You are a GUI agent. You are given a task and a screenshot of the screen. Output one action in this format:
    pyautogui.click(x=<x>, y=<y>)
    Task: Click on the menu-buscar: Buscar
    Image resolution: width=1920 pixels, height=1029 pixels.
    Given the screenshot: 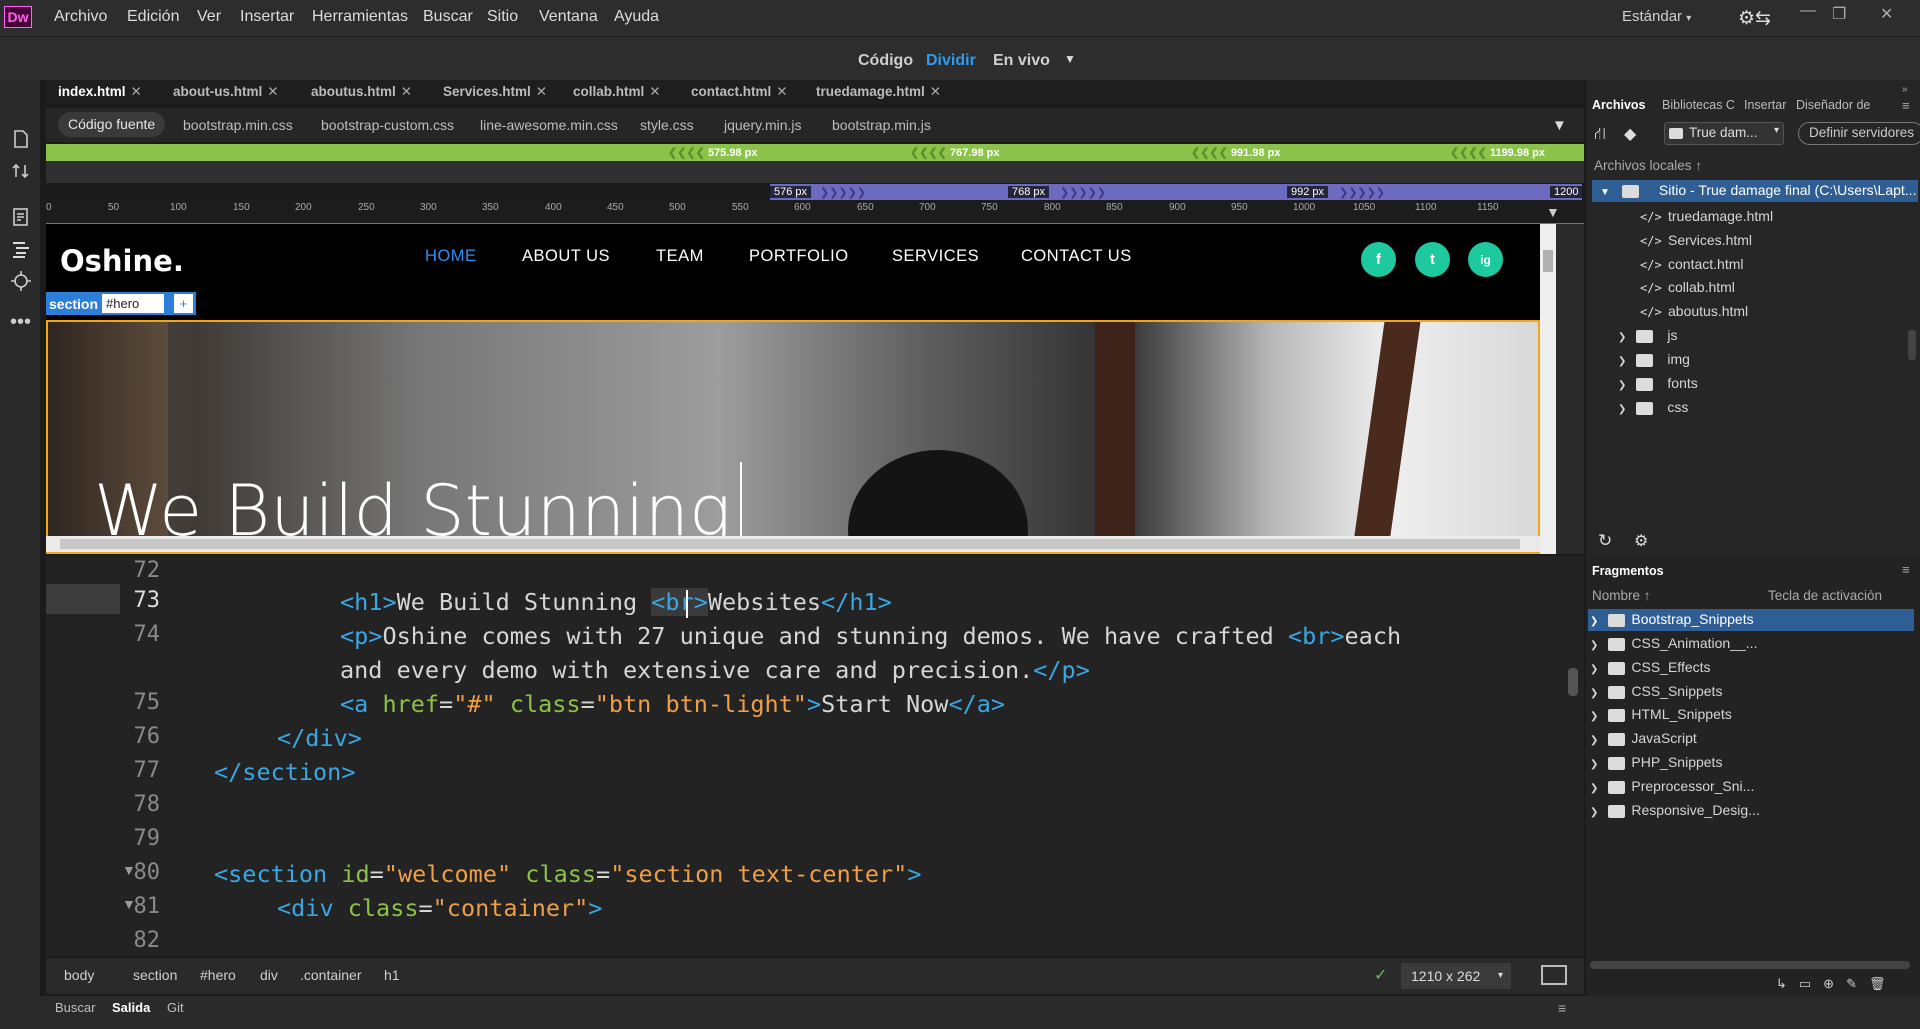 What is the action you would take?
    pyautogui.click(x=448, y=17)
    